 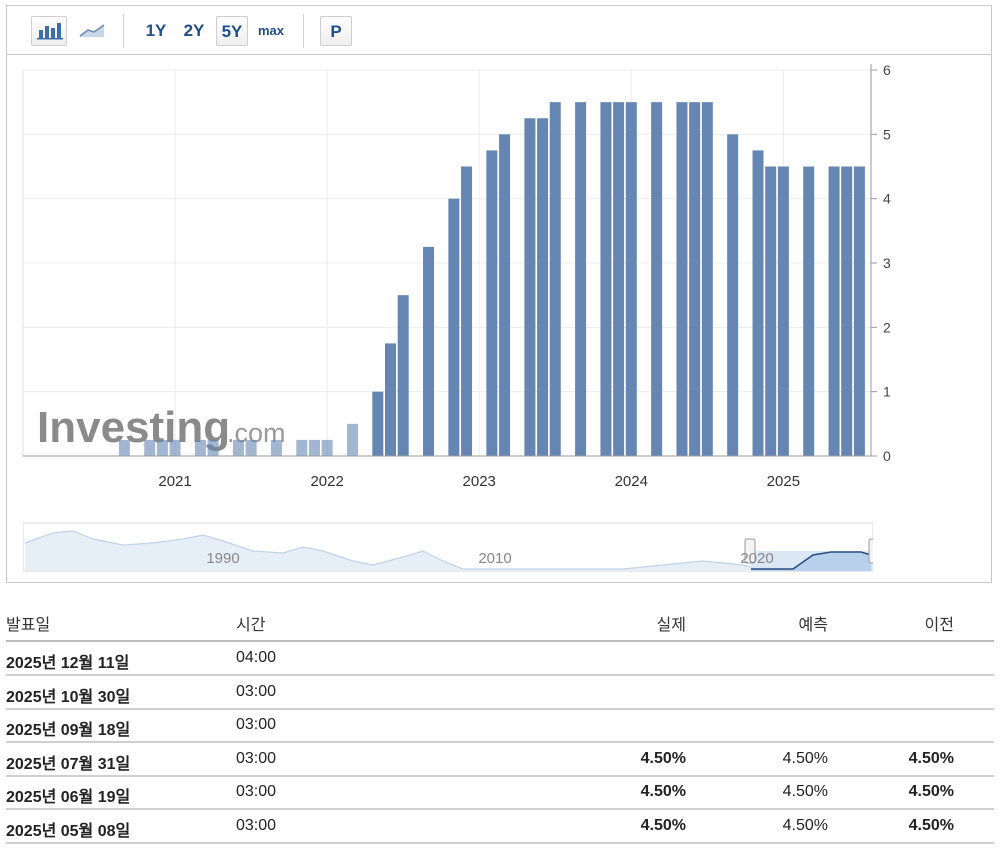 I want to click on navigator-year-label: 1990, so click(x=222, y=558).